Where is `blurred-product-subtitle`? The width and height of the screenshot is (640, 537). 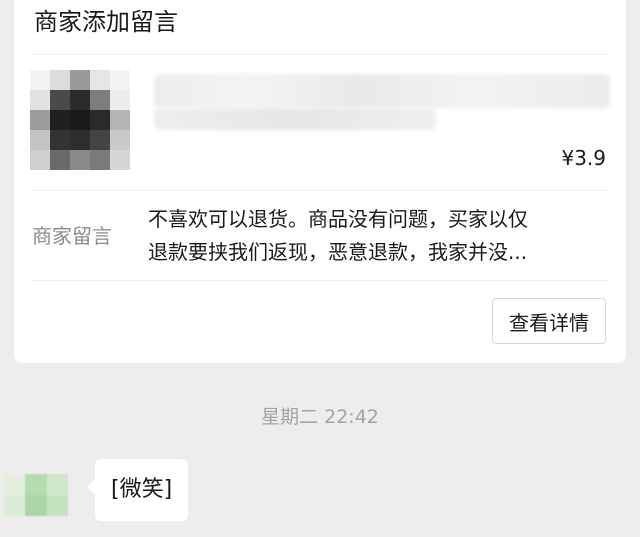
blurred-product-subtitle is located at coordinates (295, 119).